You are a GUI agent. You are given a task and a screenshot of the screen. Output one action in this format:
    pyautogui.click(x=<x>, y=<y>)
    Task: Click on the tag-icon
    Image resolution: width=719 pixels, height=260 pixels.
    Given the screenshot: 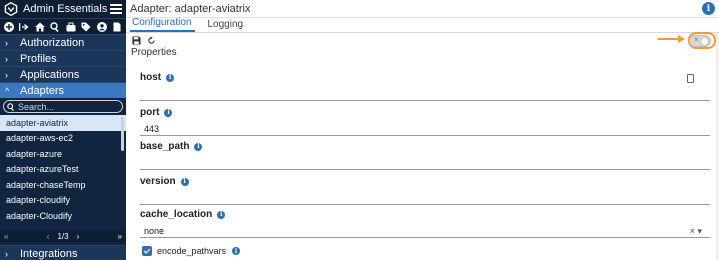 What is the action you would take?
    pyautogui.click(x=86, y=26)
    